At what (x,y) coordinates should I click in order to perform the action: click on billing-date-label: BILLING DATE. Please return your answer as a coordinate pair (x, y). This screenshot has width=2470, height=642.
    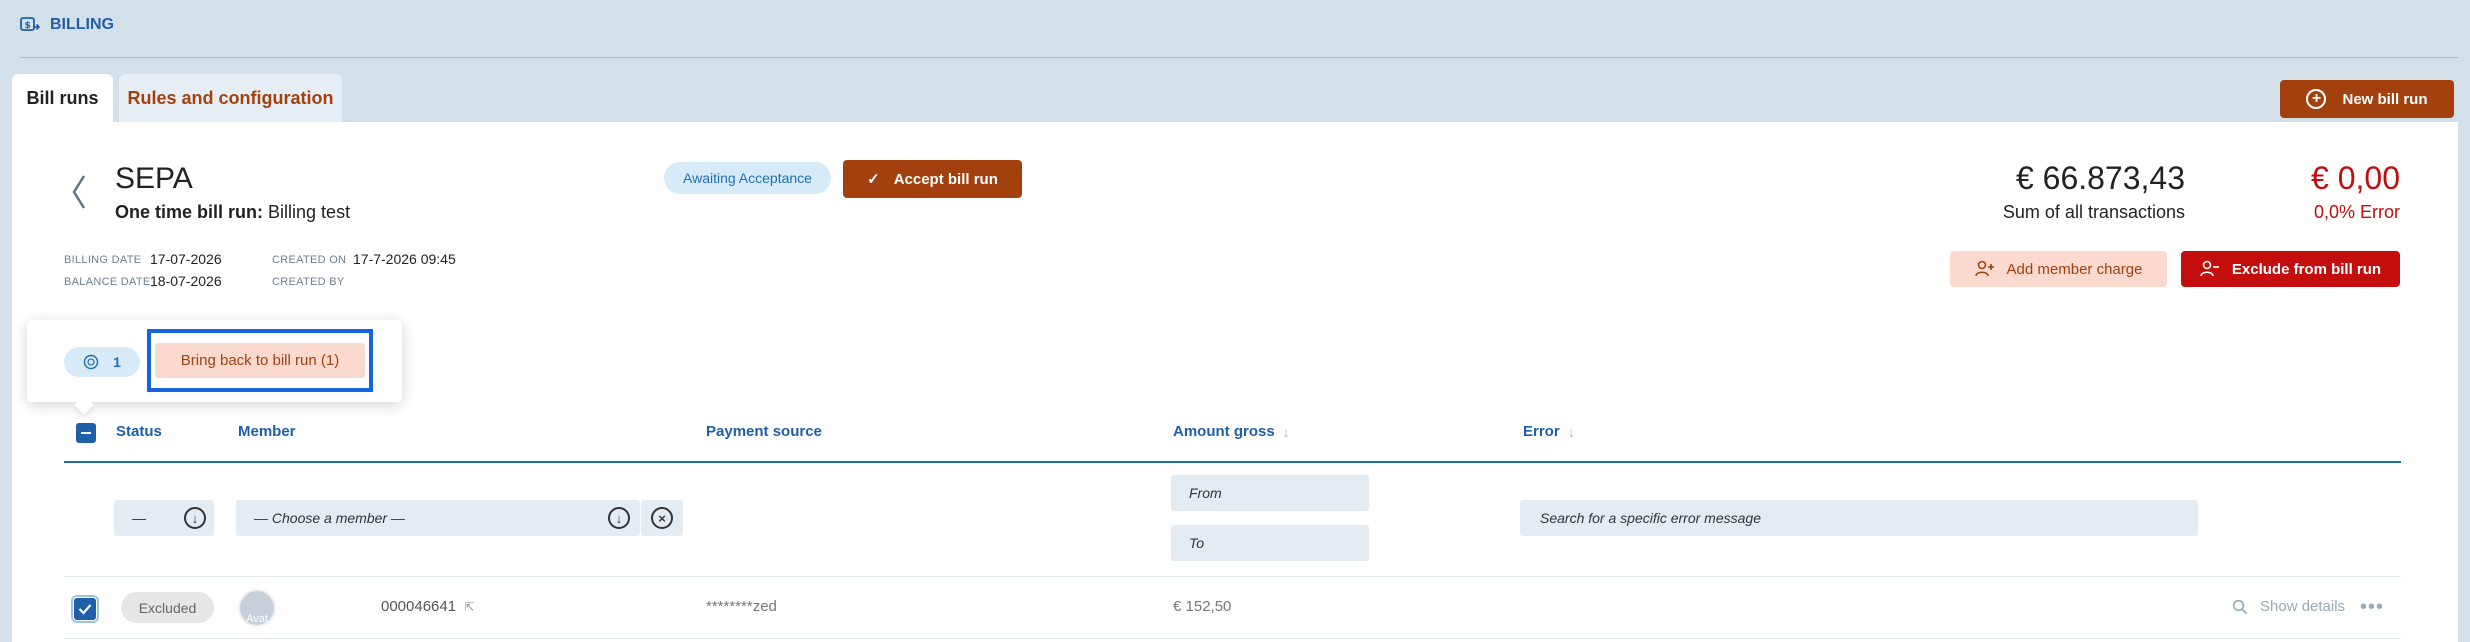
    Looking at the image, I should click on (103, 260).